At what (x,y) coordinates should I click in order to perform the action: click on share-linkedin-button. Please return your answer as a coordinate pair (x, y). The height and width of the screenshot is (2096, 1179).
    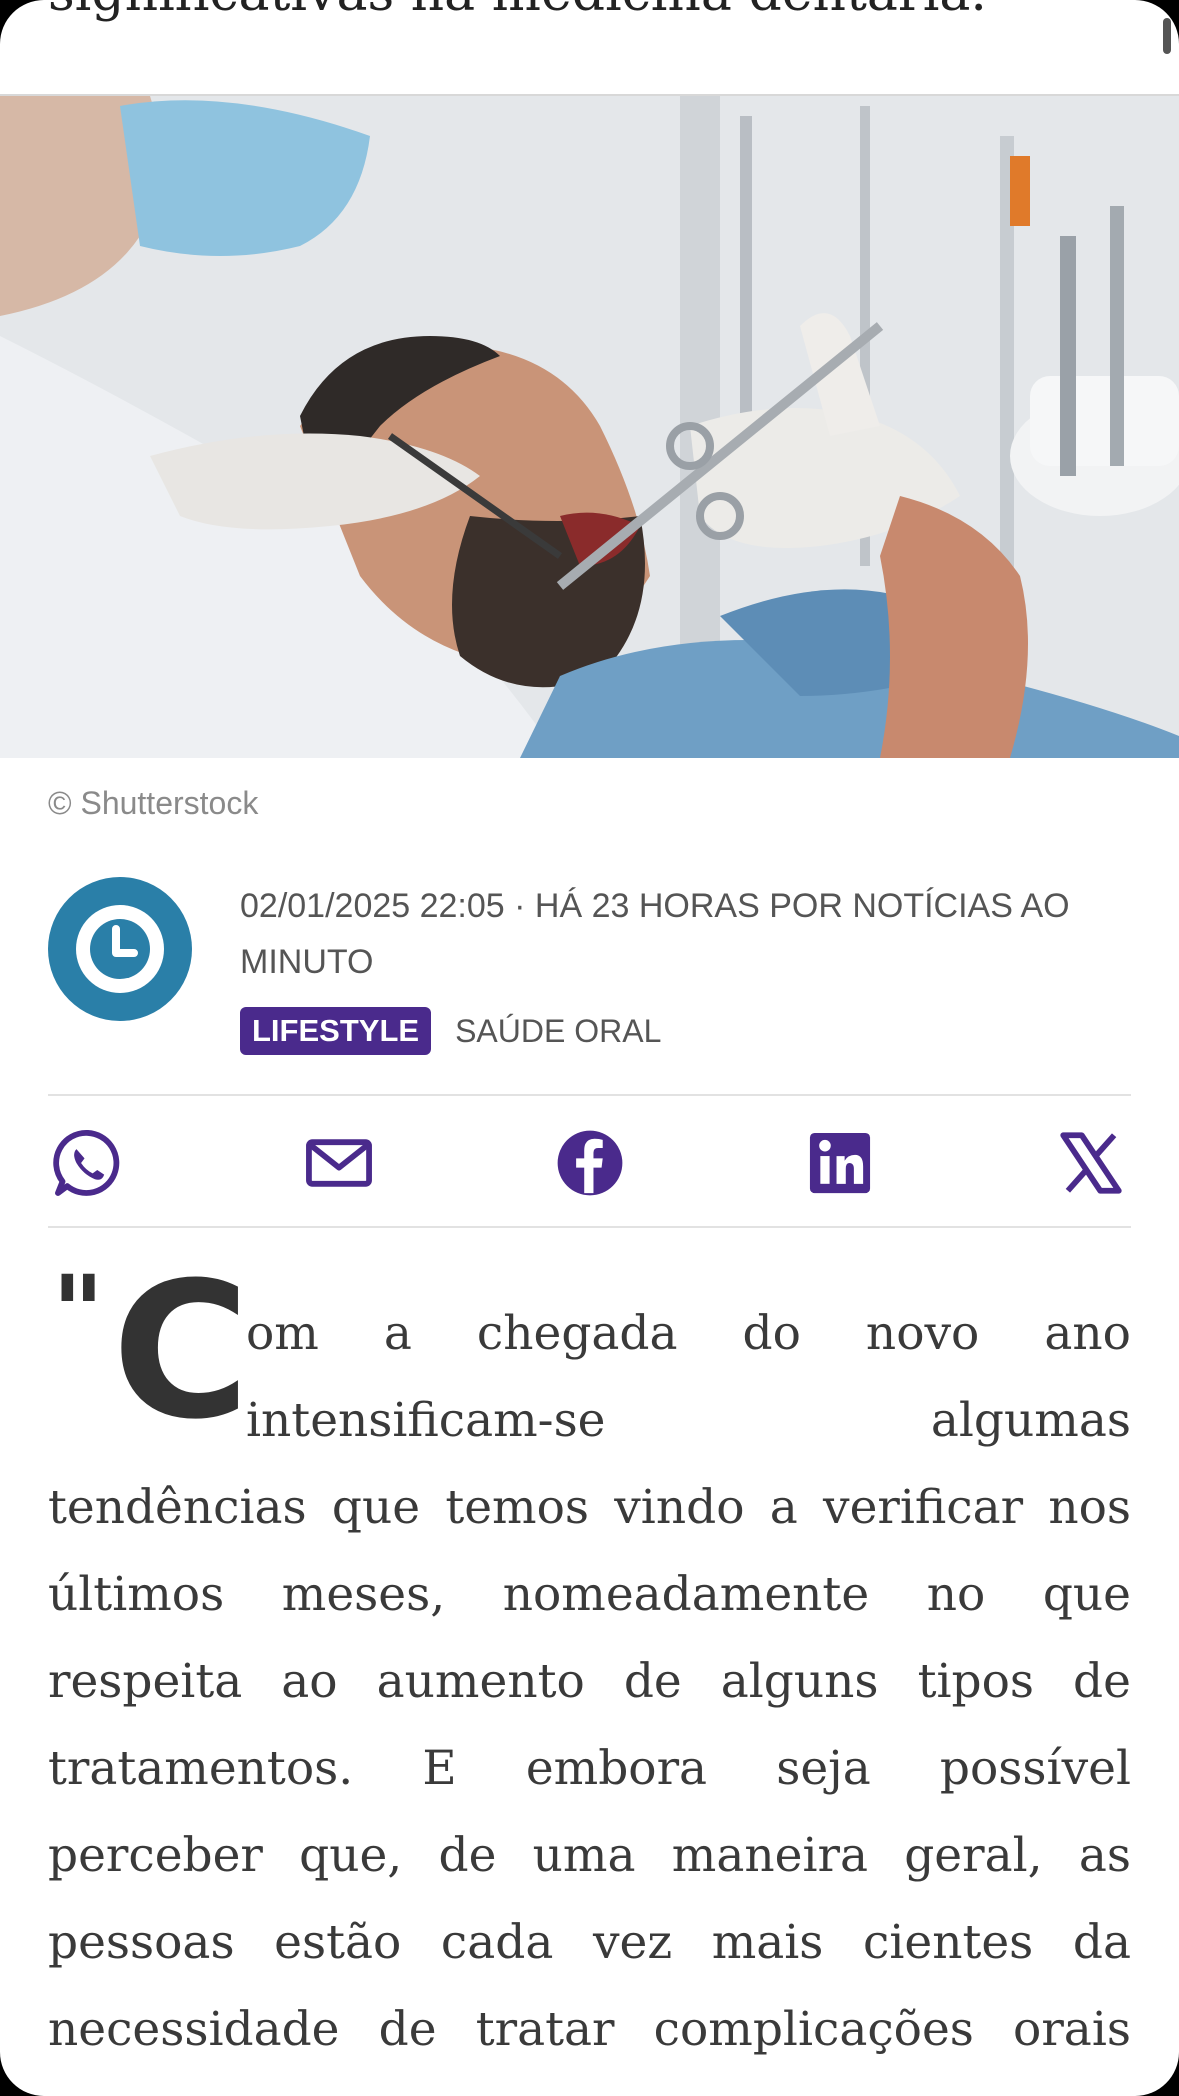
    Looking at the image, I should click on (840, 1163).